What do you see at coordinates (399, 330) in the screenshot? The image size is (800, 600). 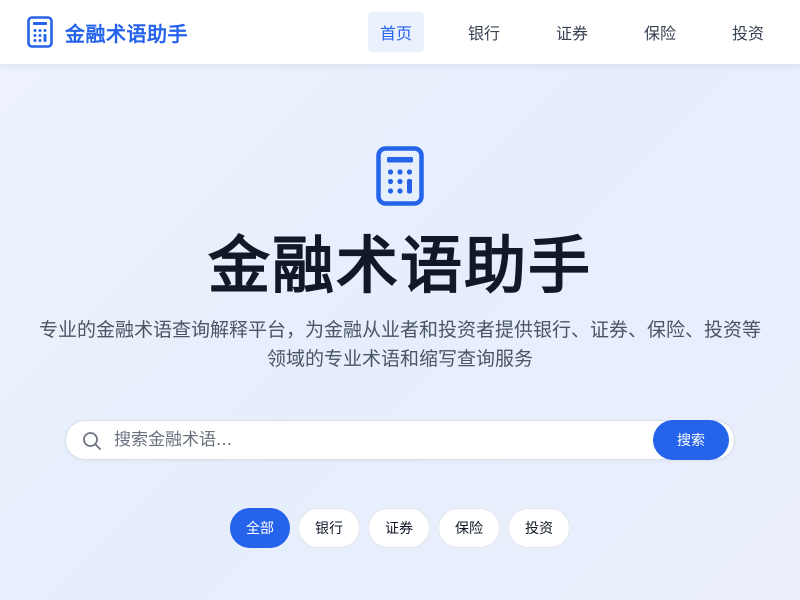 I see `description-line: 专业的金融术语查询解释平台，为金融从业者和投资者提供银行、证券、保险、投资等` at bounding box center [399, 330].